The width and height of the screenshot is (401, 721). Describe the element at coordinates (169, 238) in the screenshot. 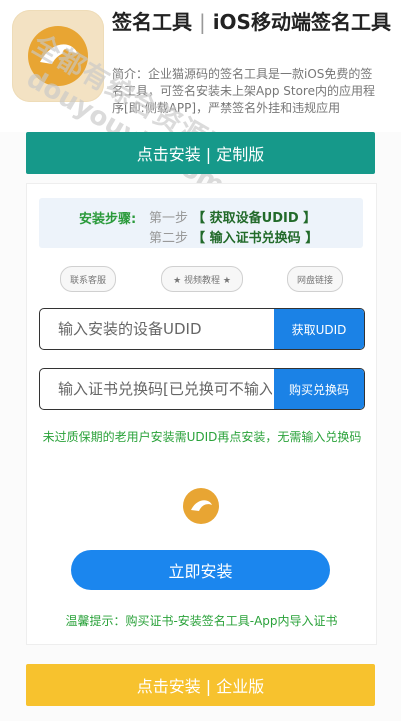

I see `step-2-prefix: 第二步` at that location.